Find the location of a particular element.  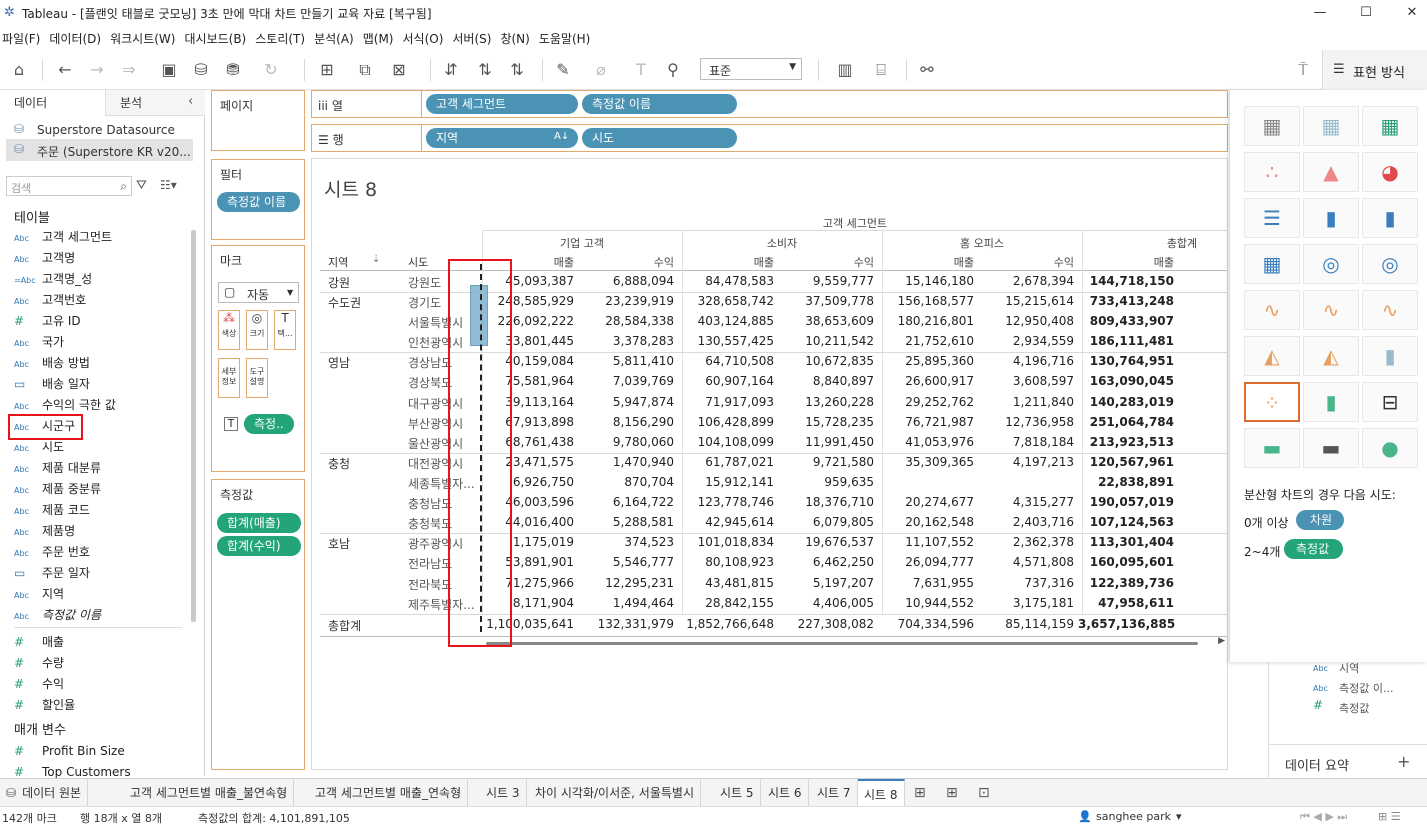

mark-detail-button: 세부 정보 is located at coordinates (229, 378).